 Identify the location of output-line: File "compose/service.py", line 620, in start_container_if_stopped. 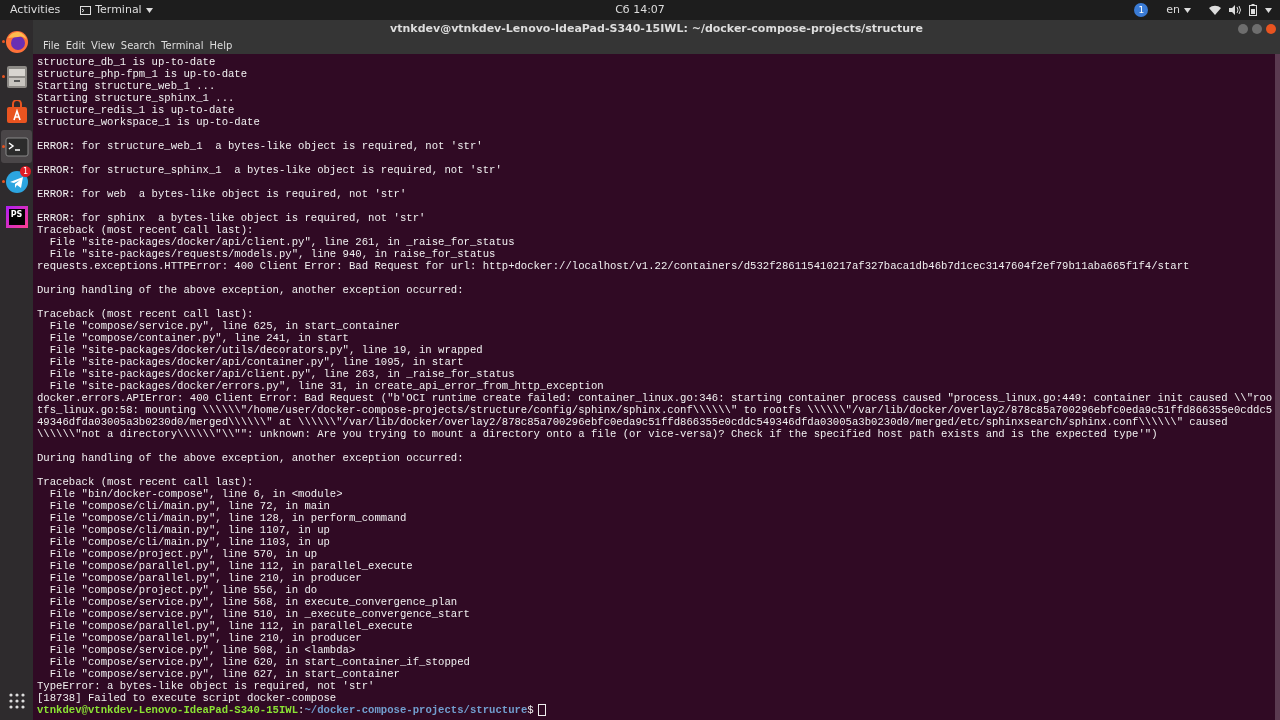
(259, 662).